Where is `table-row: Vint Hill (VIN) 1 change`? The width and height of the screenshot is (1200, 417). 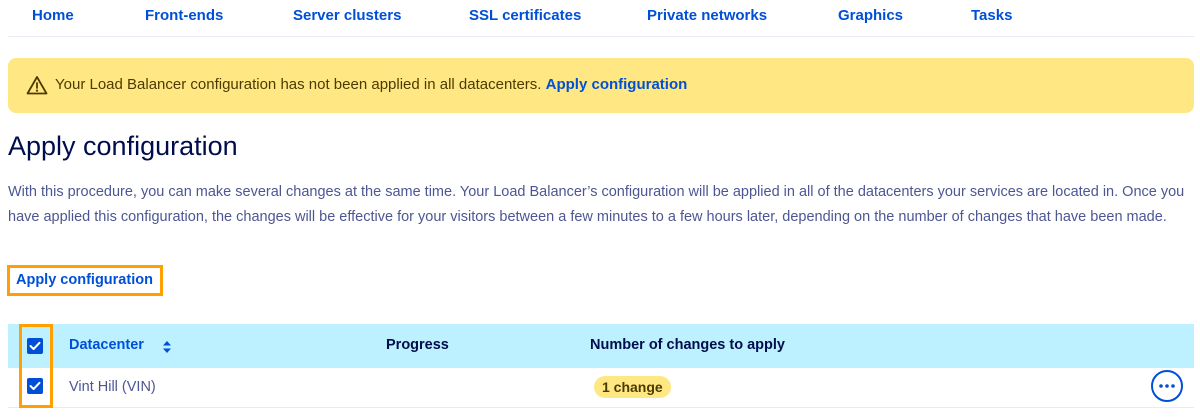 table-row: Vint Hill (VIN) 1 change is located at coordinates (601, 388).